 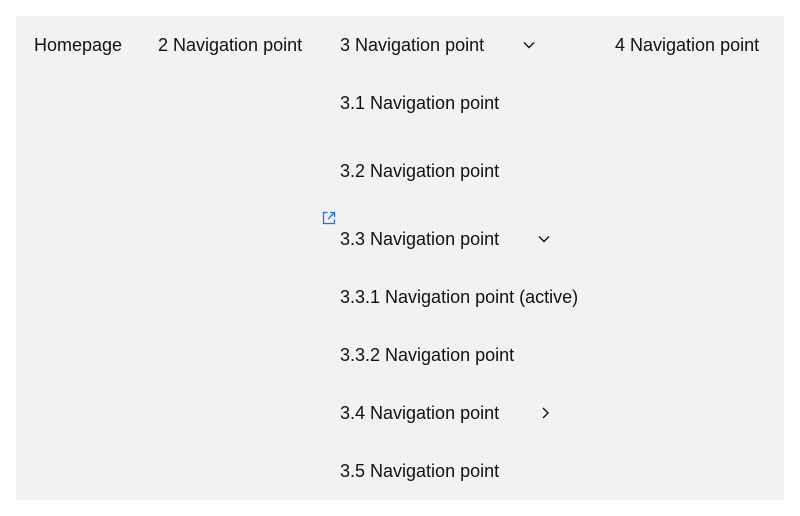 I want to click on nav-item-label: 3.3.2 Navigation point, so click(x=427, y=355).